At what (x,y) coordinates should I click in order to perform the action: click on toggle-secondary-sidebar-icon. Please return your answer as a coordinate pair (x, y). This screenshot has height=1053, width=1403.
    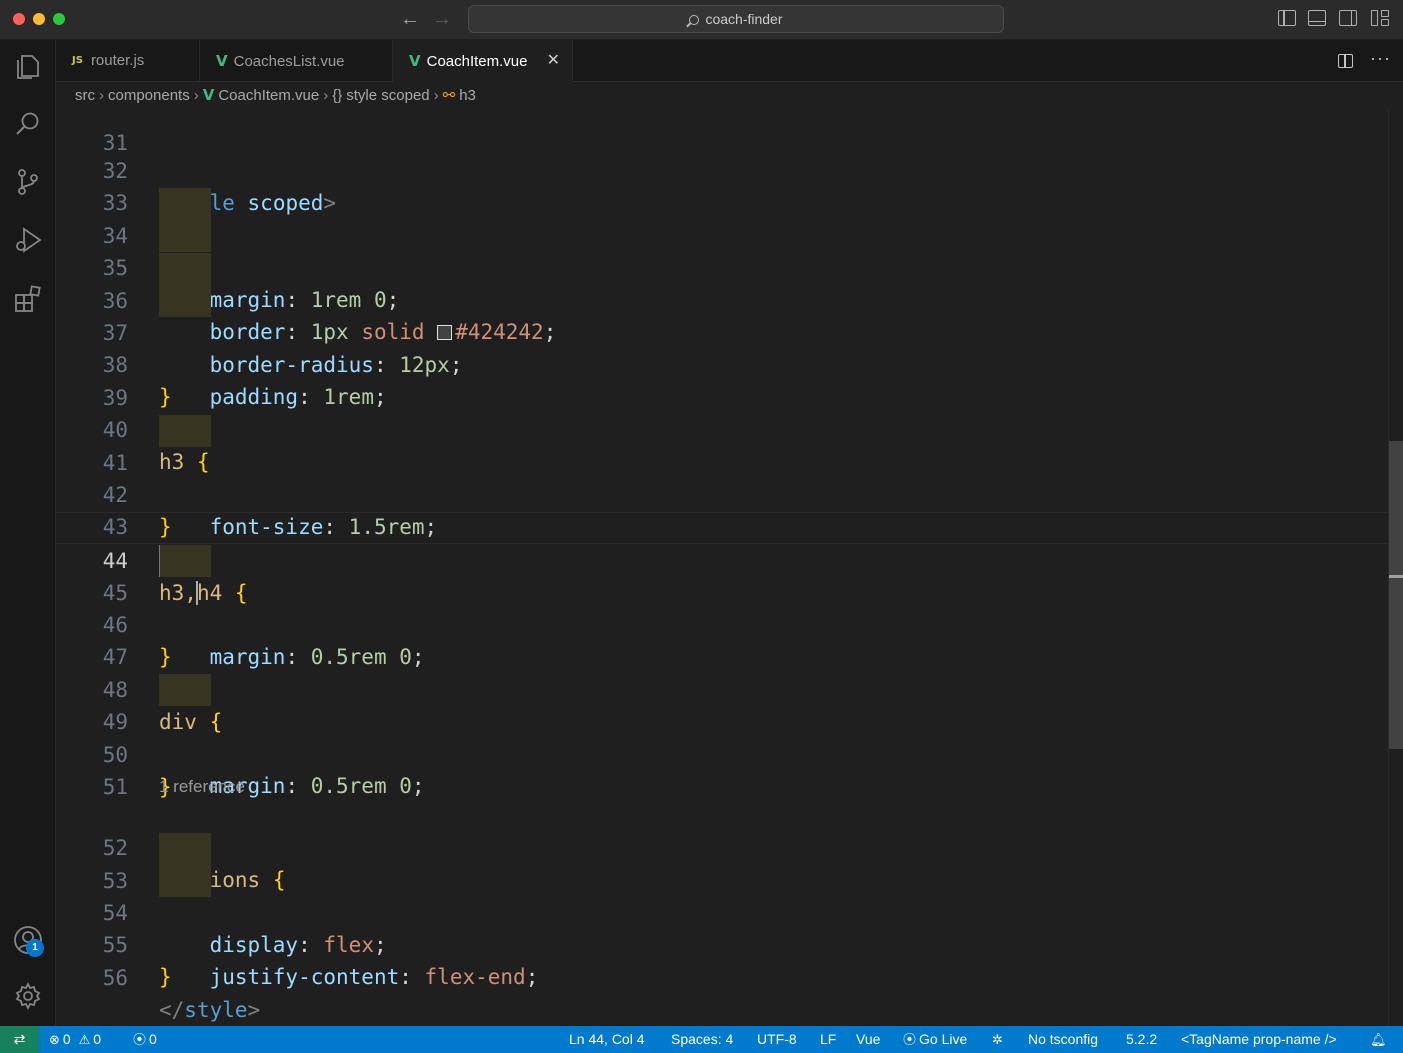
    Looking at the image, I should click on (1348, 18).